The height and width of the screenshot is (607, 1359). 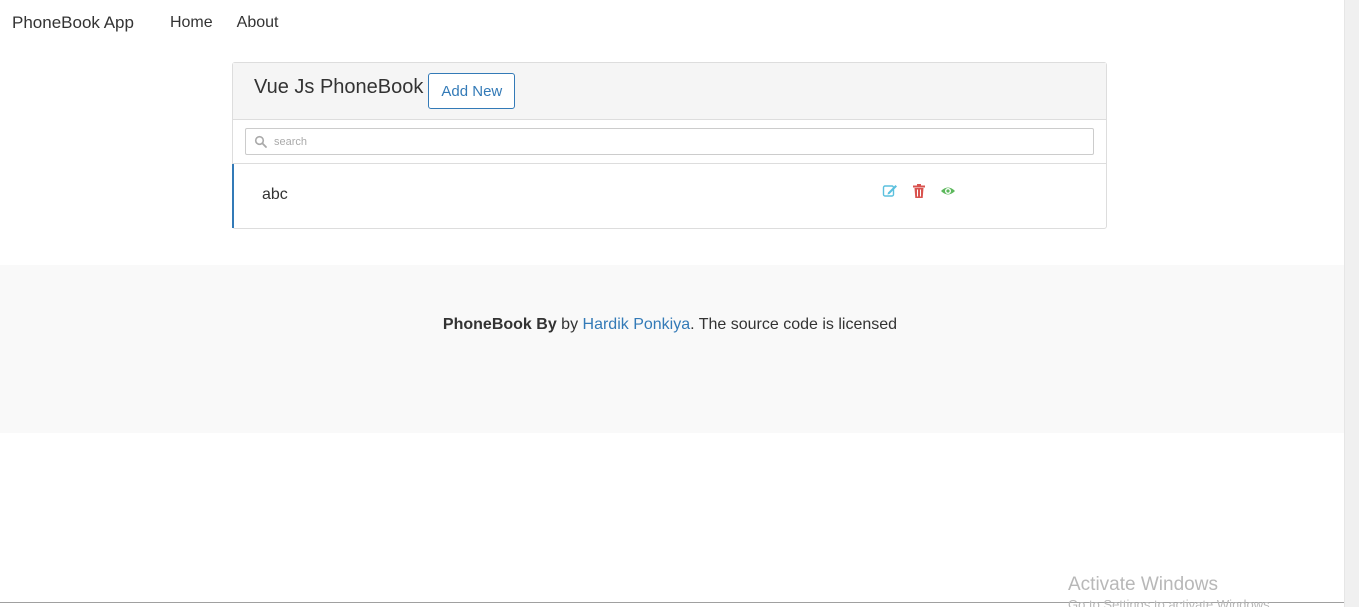 What do you see at coordinates (637, 324) in the screenshot?
I see `author-link: Hardik Ponkiya` at bounding box center [637, 324].